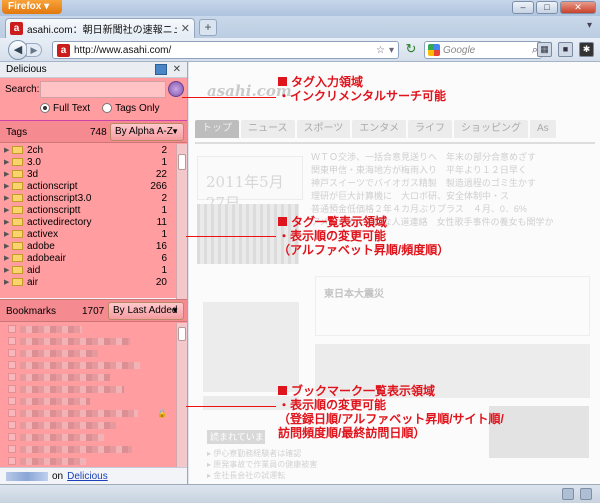  What do you see at coordinates (107, 108) in the screenshot?
I see `radio-unselected-icon` at bounding box center [107, 108].